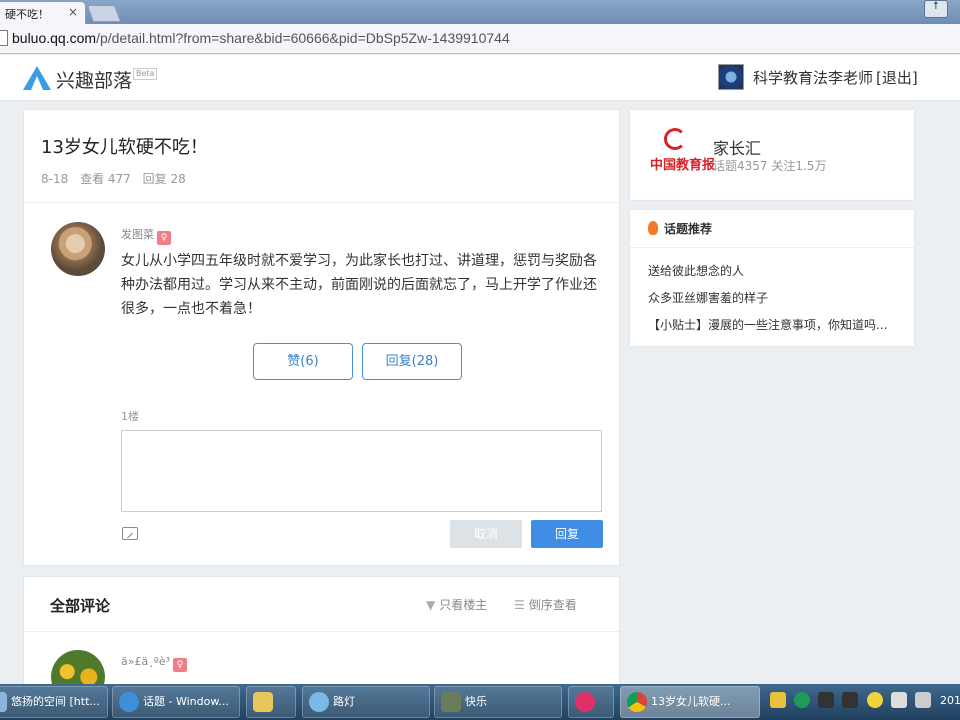 The width and height of the screenshot is (960, 720). Describe the element at coordinates (361, 471) in the screenshot. I see `reply-textarea` at that location.